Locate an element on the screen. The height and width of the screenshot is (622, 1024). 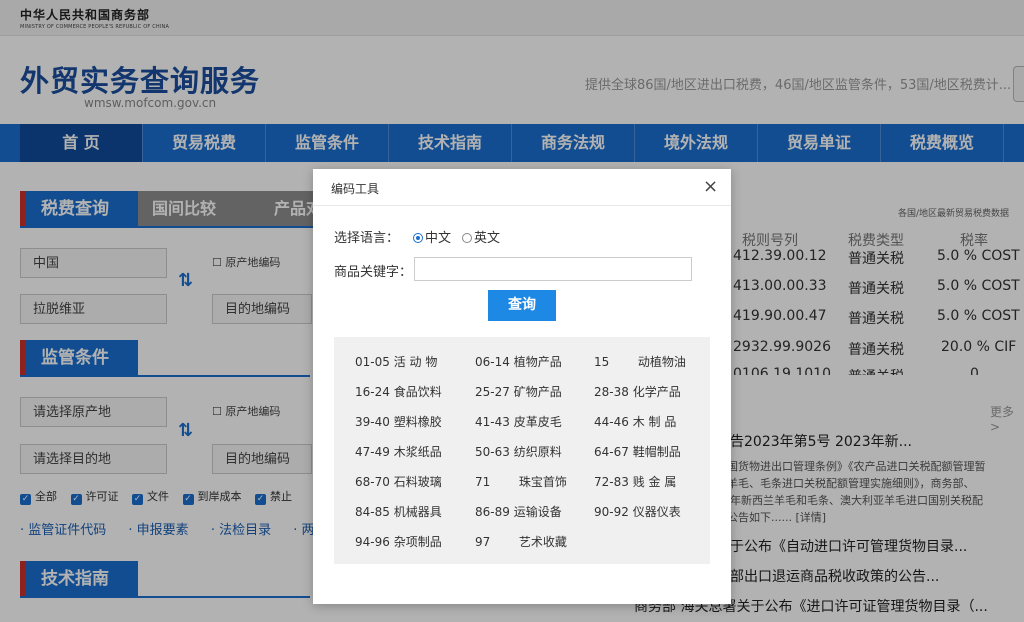
category-item: 68-70 石料玻璃 is located at coordinates (398, 481).